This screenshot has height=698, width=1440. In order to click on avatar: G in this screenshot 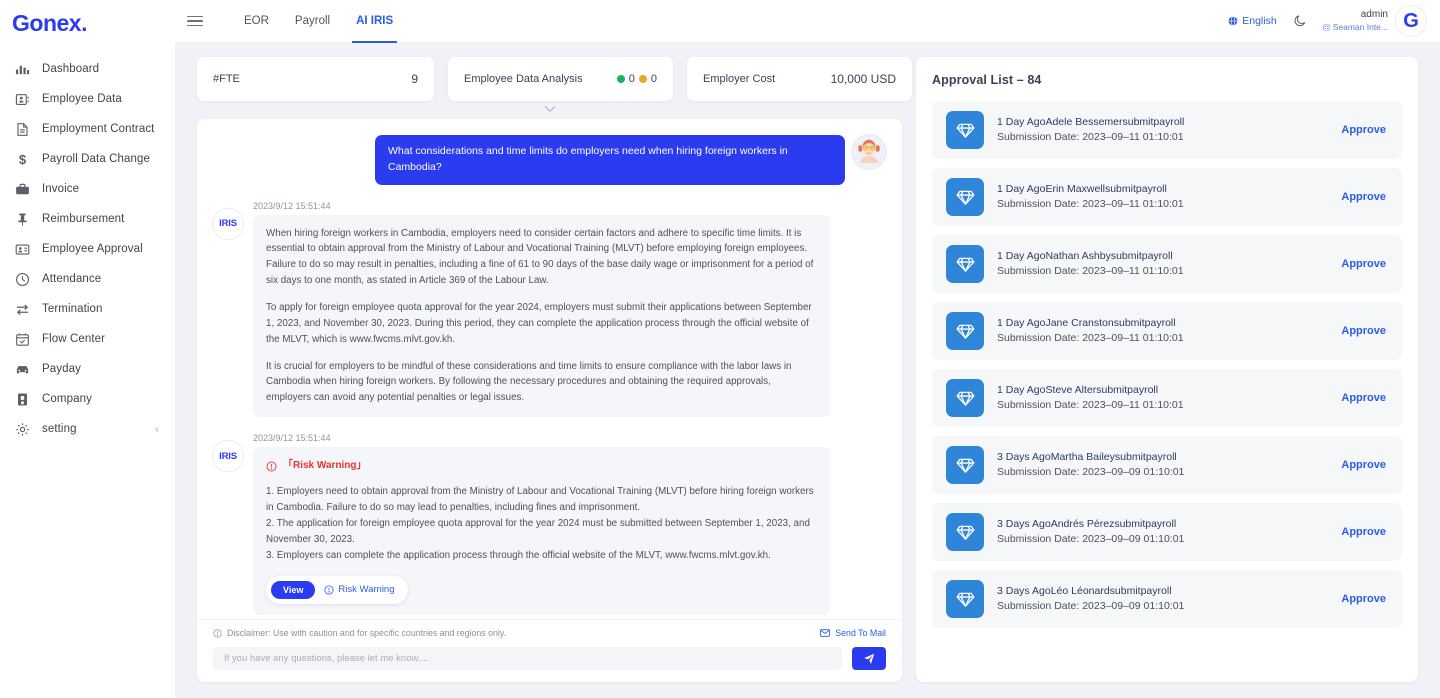, I will do `click(1411, 21)`.